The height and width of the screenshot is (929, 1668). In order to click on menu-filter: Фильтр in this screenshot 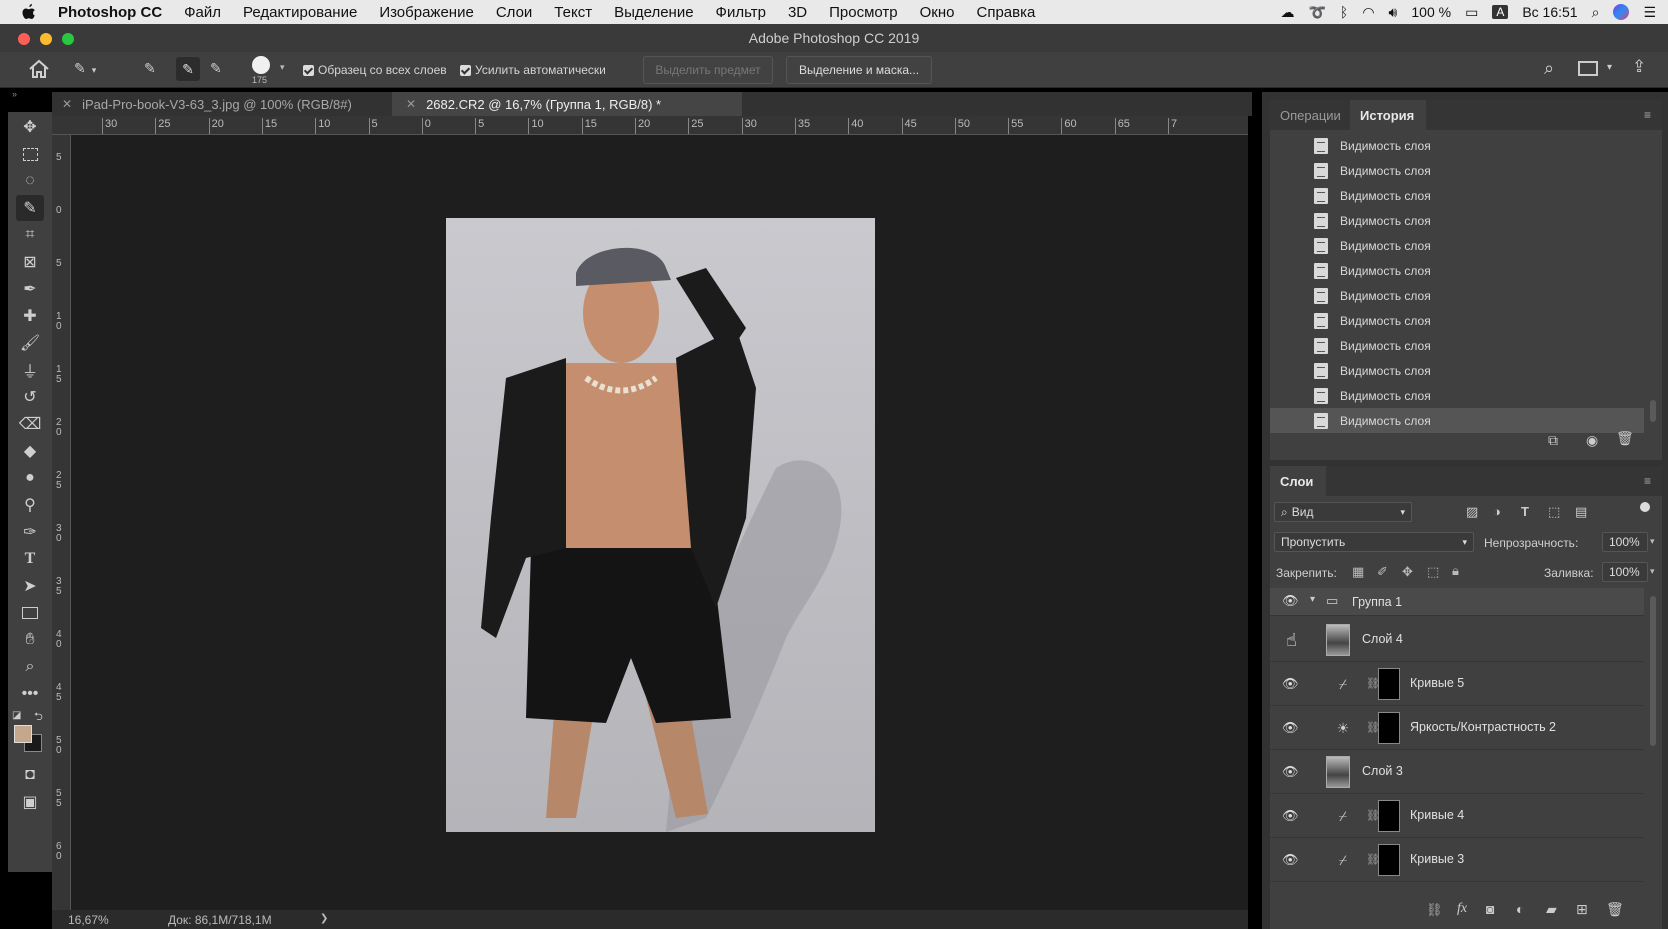, I will do `click(741, 12)`.